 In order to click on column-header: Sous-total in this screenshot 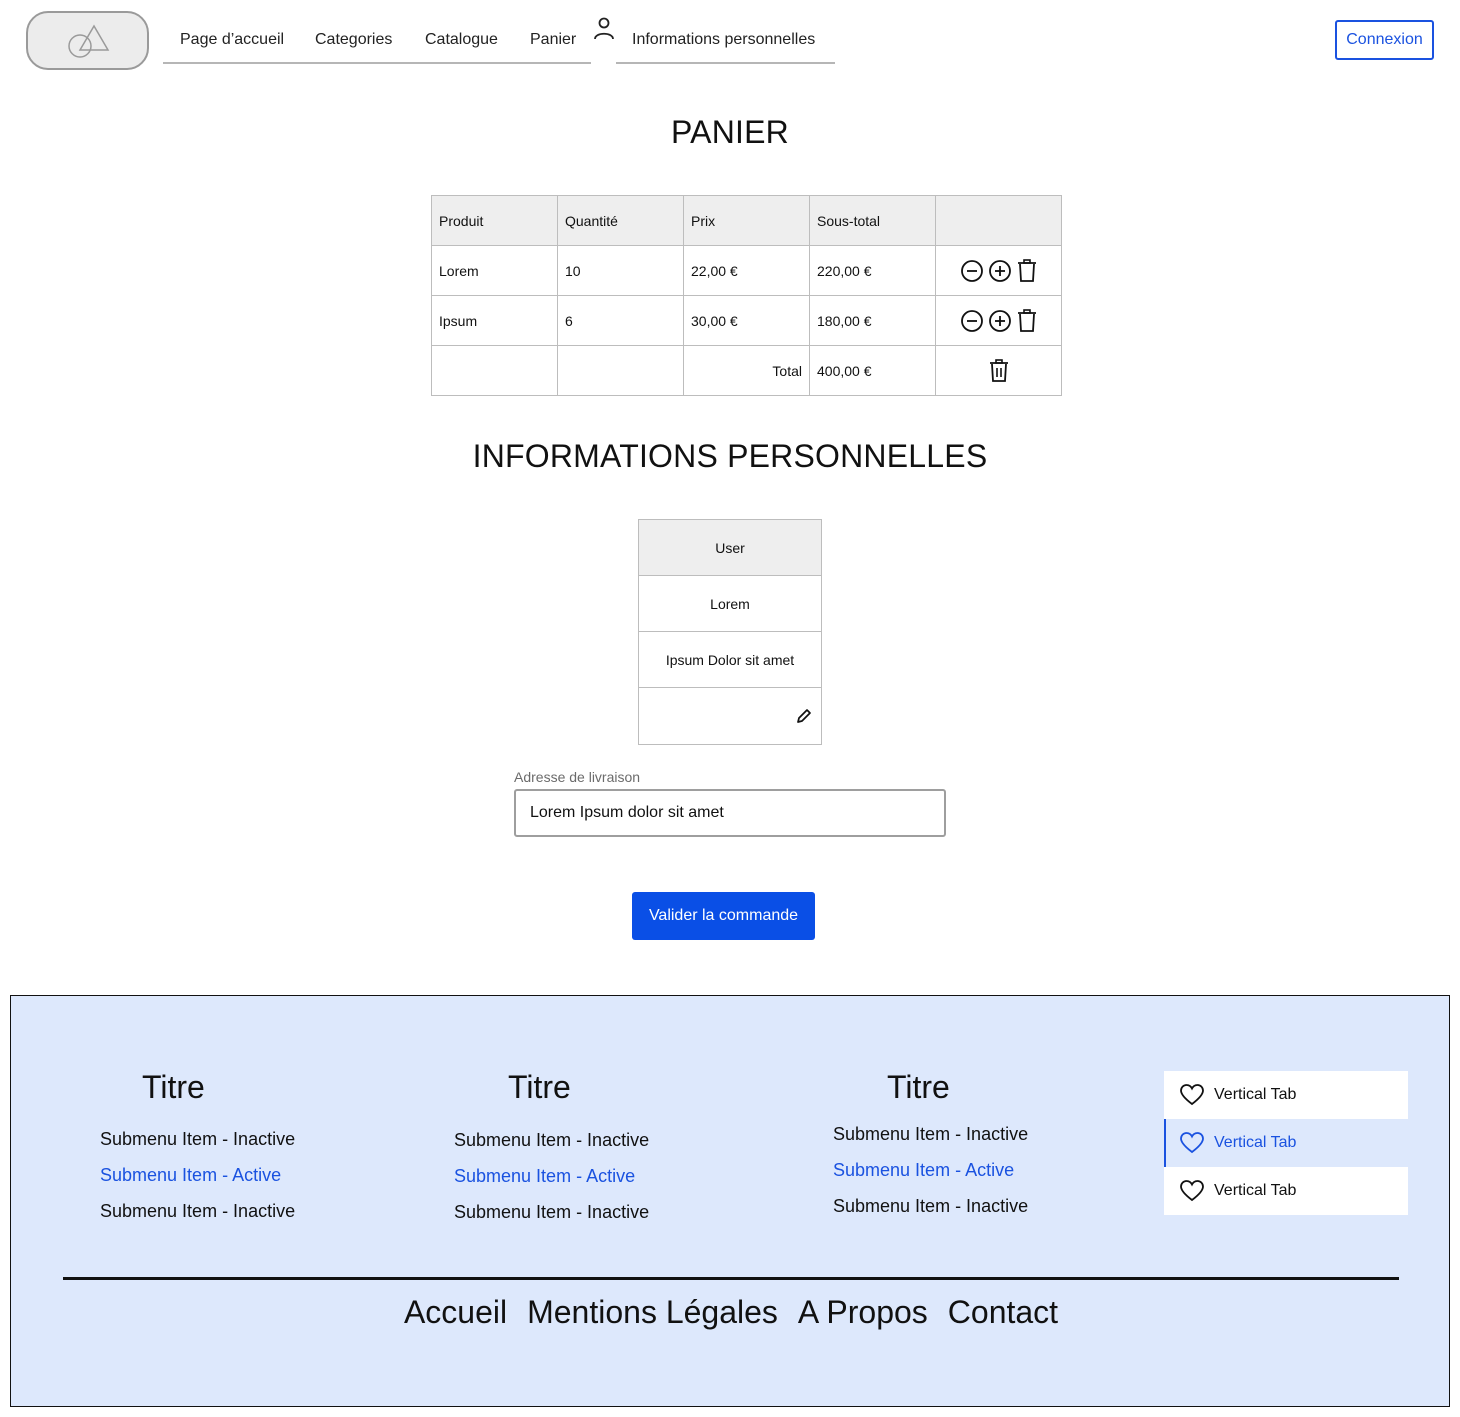, I will do `click(872, 220)`.